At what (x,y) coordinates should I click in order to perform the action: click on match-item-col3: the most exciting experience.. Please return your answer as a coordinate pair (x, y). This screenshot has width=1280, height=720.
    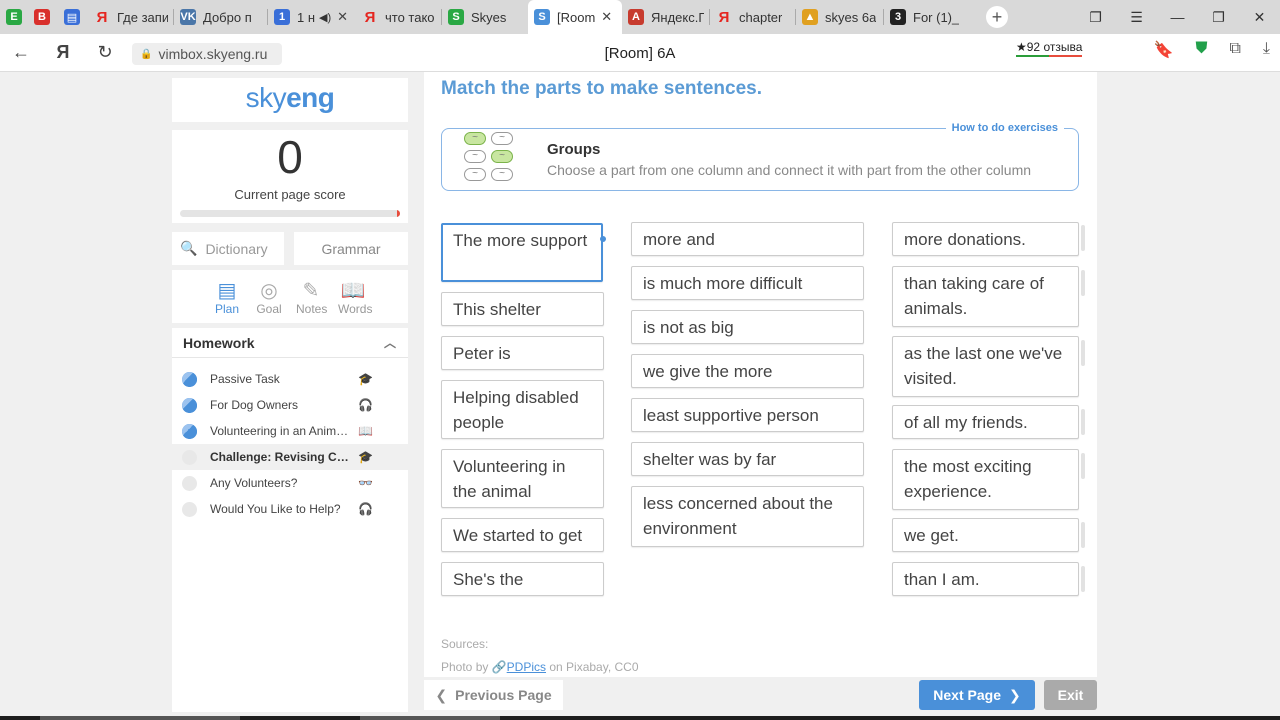
    Looking at the image, I should click on (985, 479).